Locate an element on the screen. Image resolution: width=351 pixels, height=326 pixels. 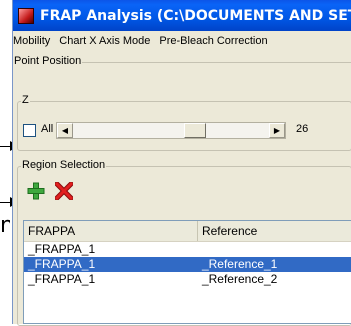
slider-left-button: ◀ is located at coordinates (65, 130).